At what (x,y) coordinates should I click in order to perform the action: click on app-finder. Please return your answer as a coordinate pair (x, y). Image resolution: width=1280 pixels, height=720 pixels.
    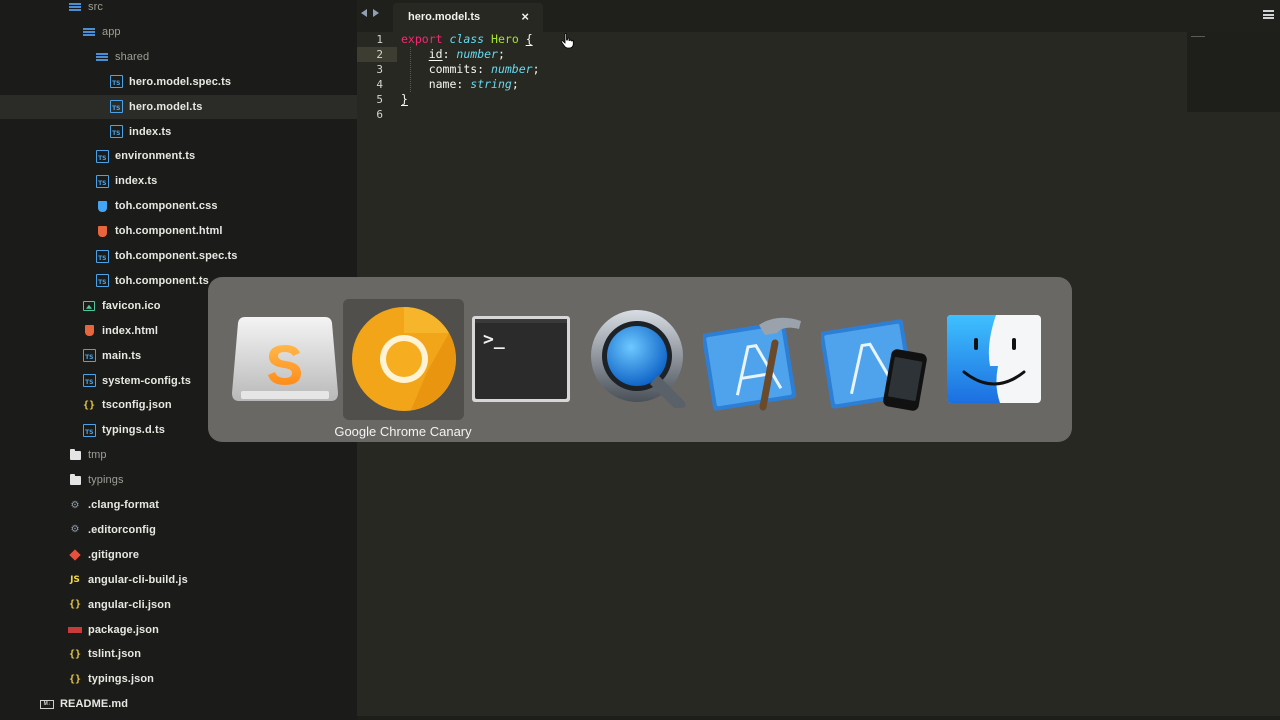
    Looking at the image, I should click on (994, 359).